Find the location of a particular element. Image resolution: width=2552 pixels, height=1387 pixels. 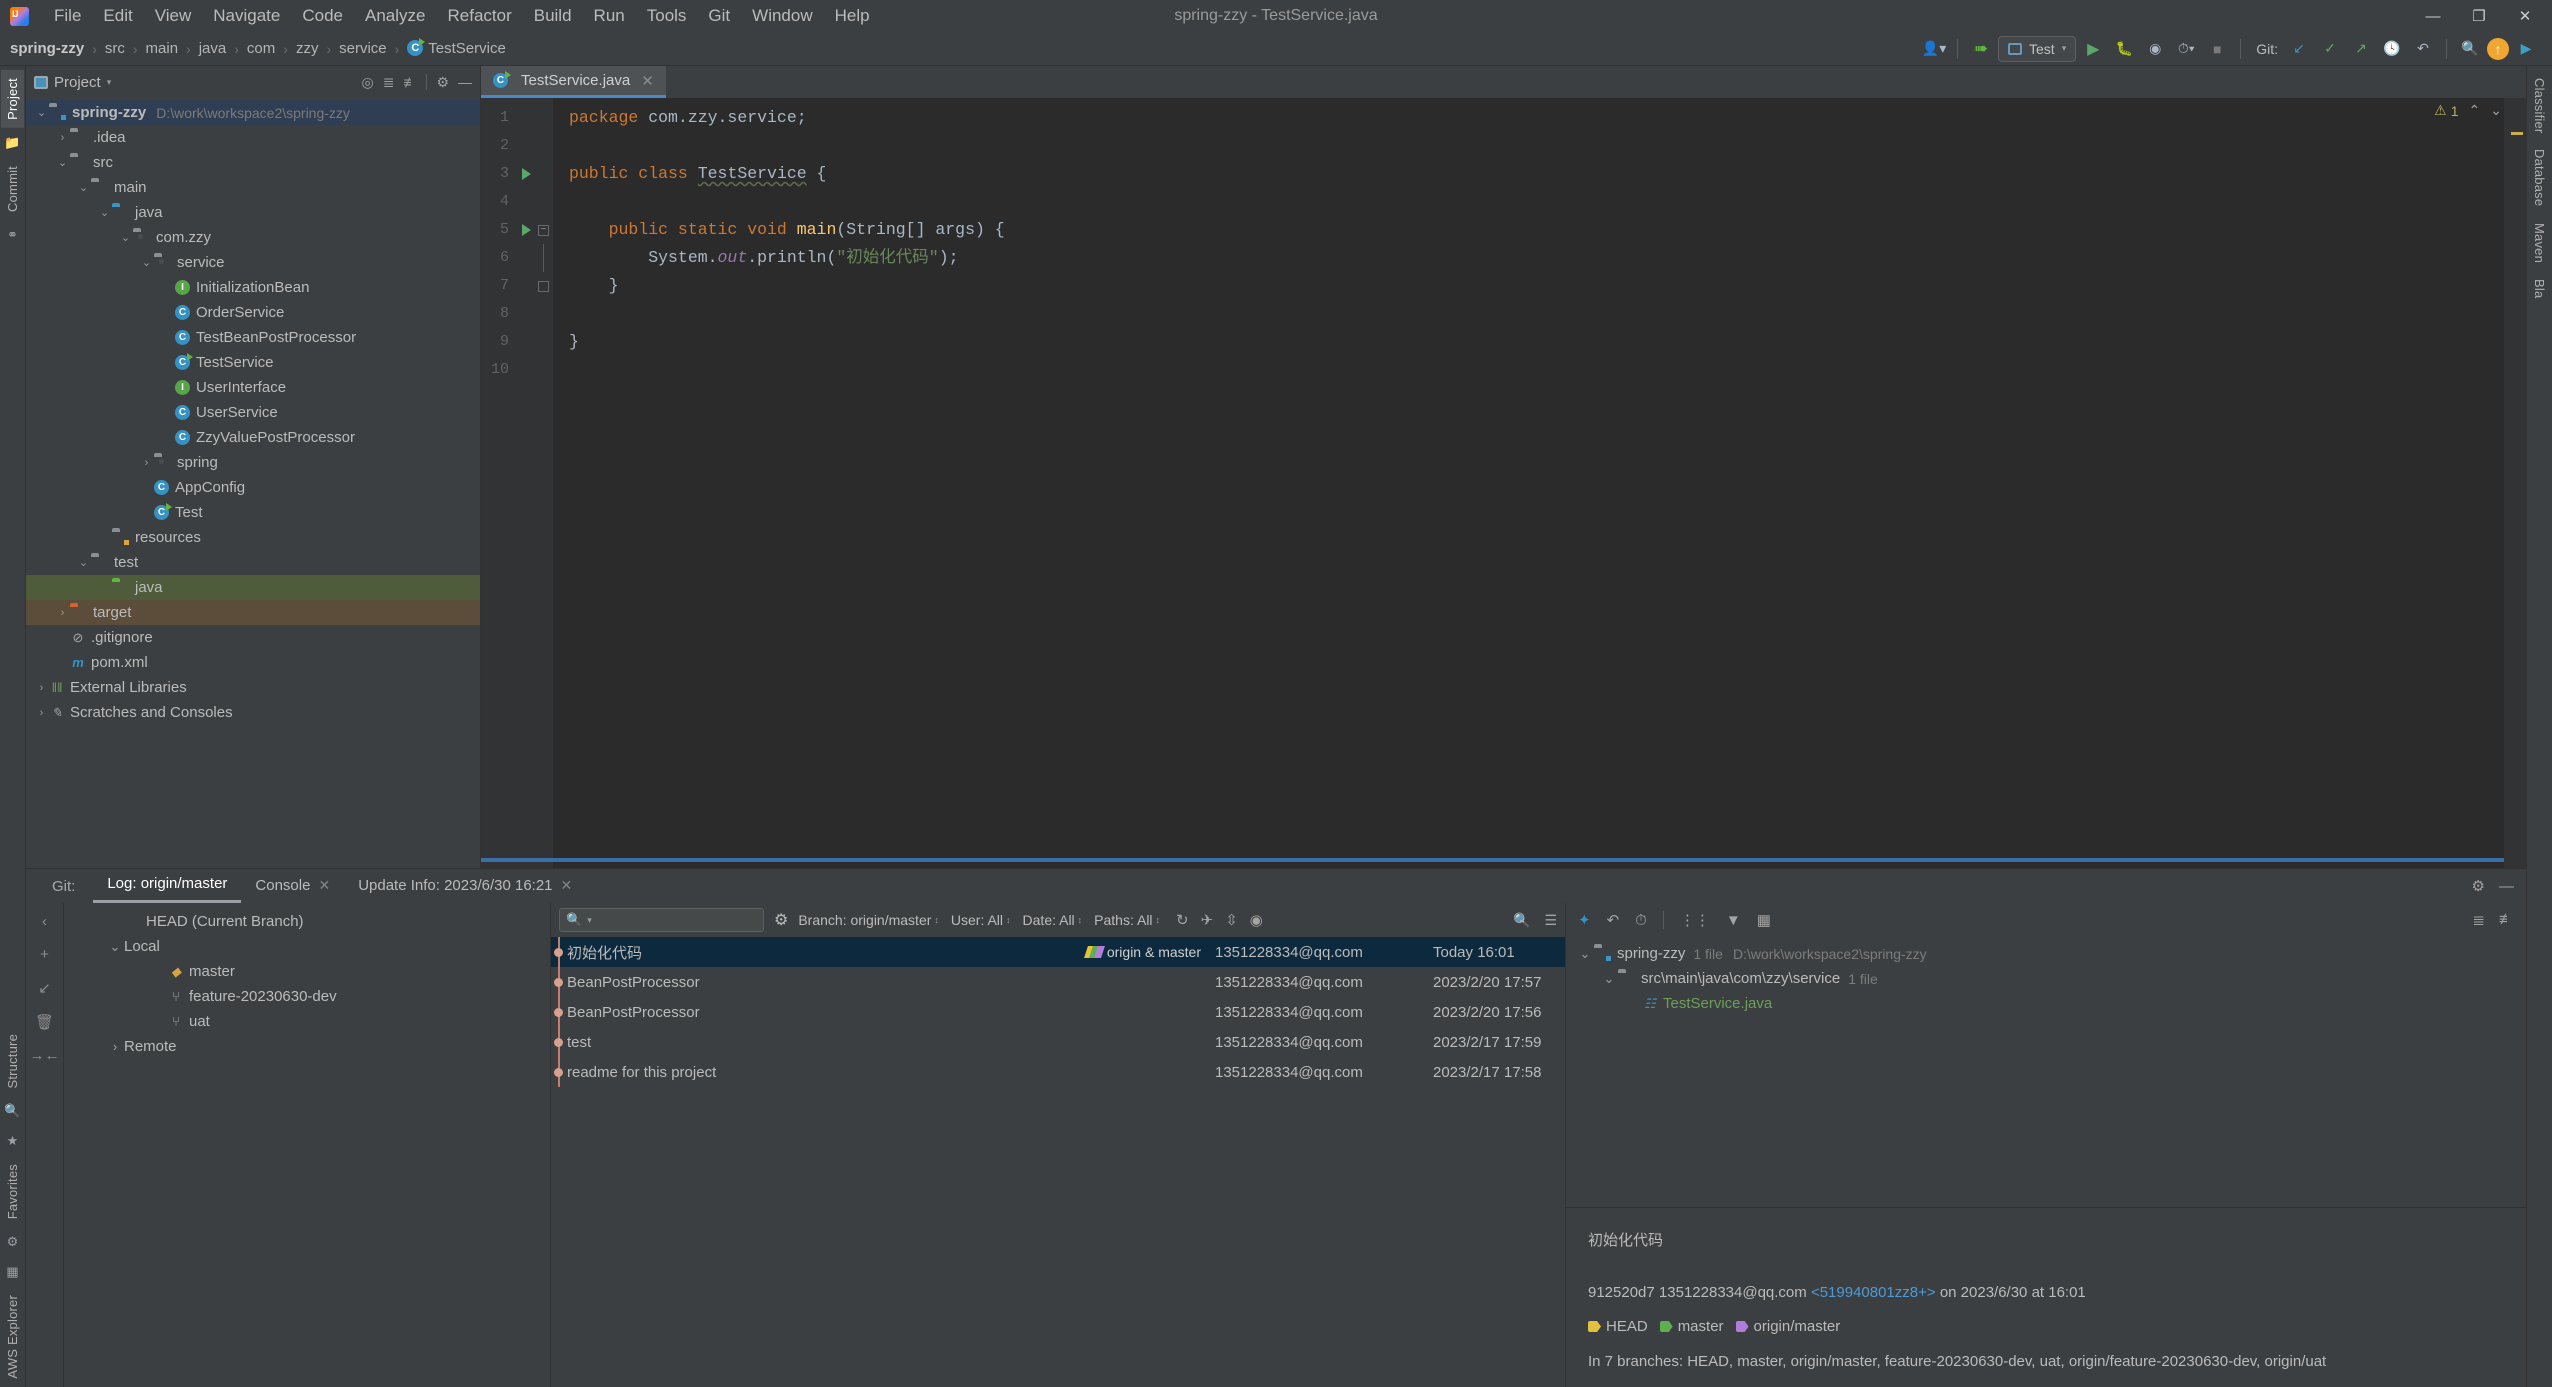

branch-tree-row: ⑂ uat is located at coordinates (307, 1021).